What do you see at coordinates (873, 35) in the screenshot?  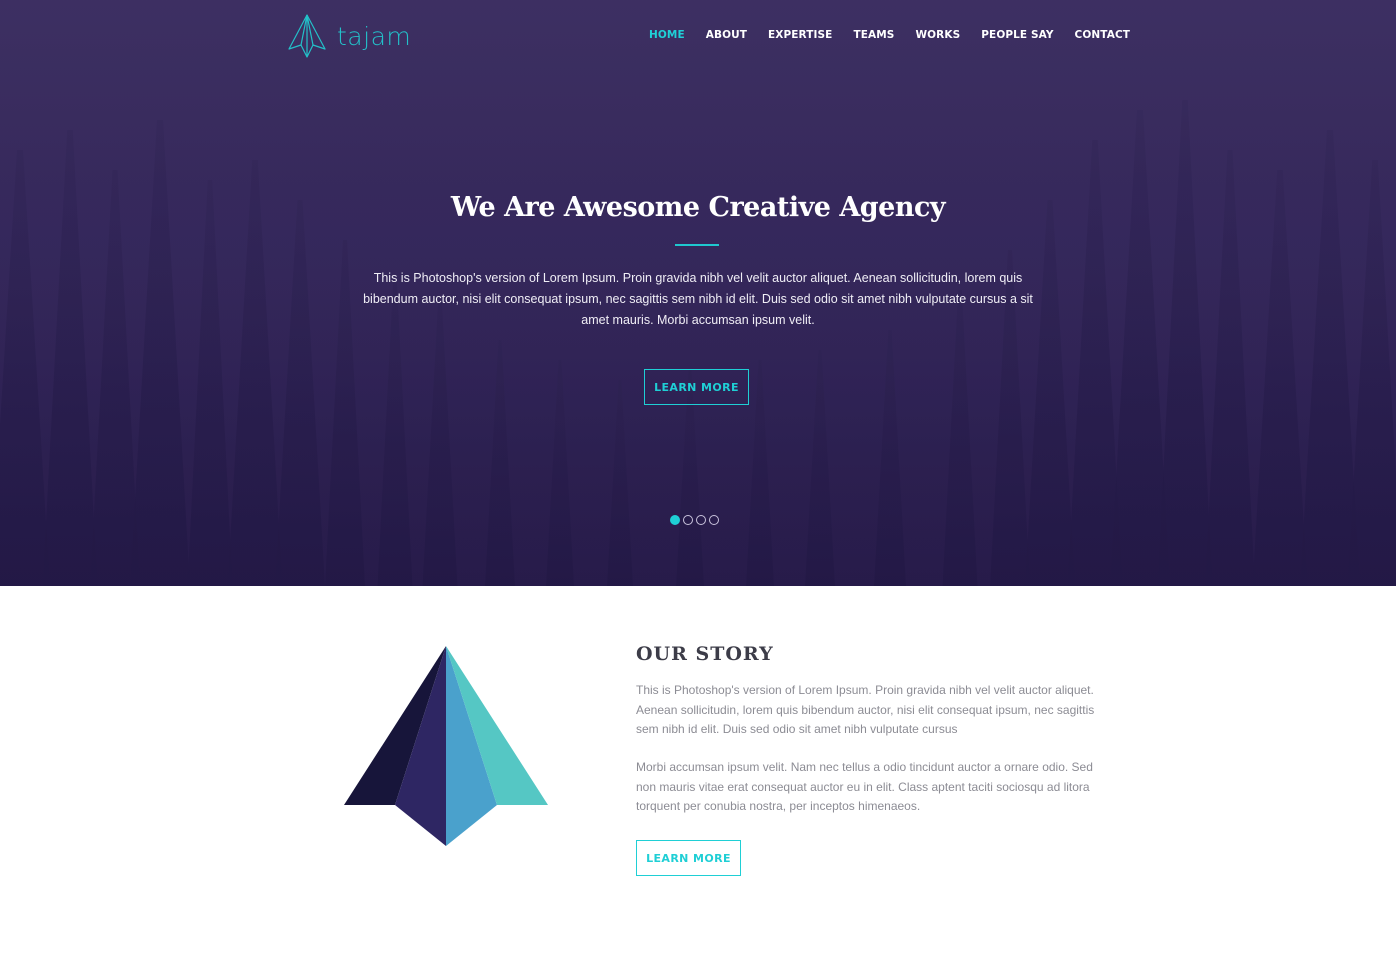 I see `nav-teams: TEAMS` at bounding box center [873, 35].